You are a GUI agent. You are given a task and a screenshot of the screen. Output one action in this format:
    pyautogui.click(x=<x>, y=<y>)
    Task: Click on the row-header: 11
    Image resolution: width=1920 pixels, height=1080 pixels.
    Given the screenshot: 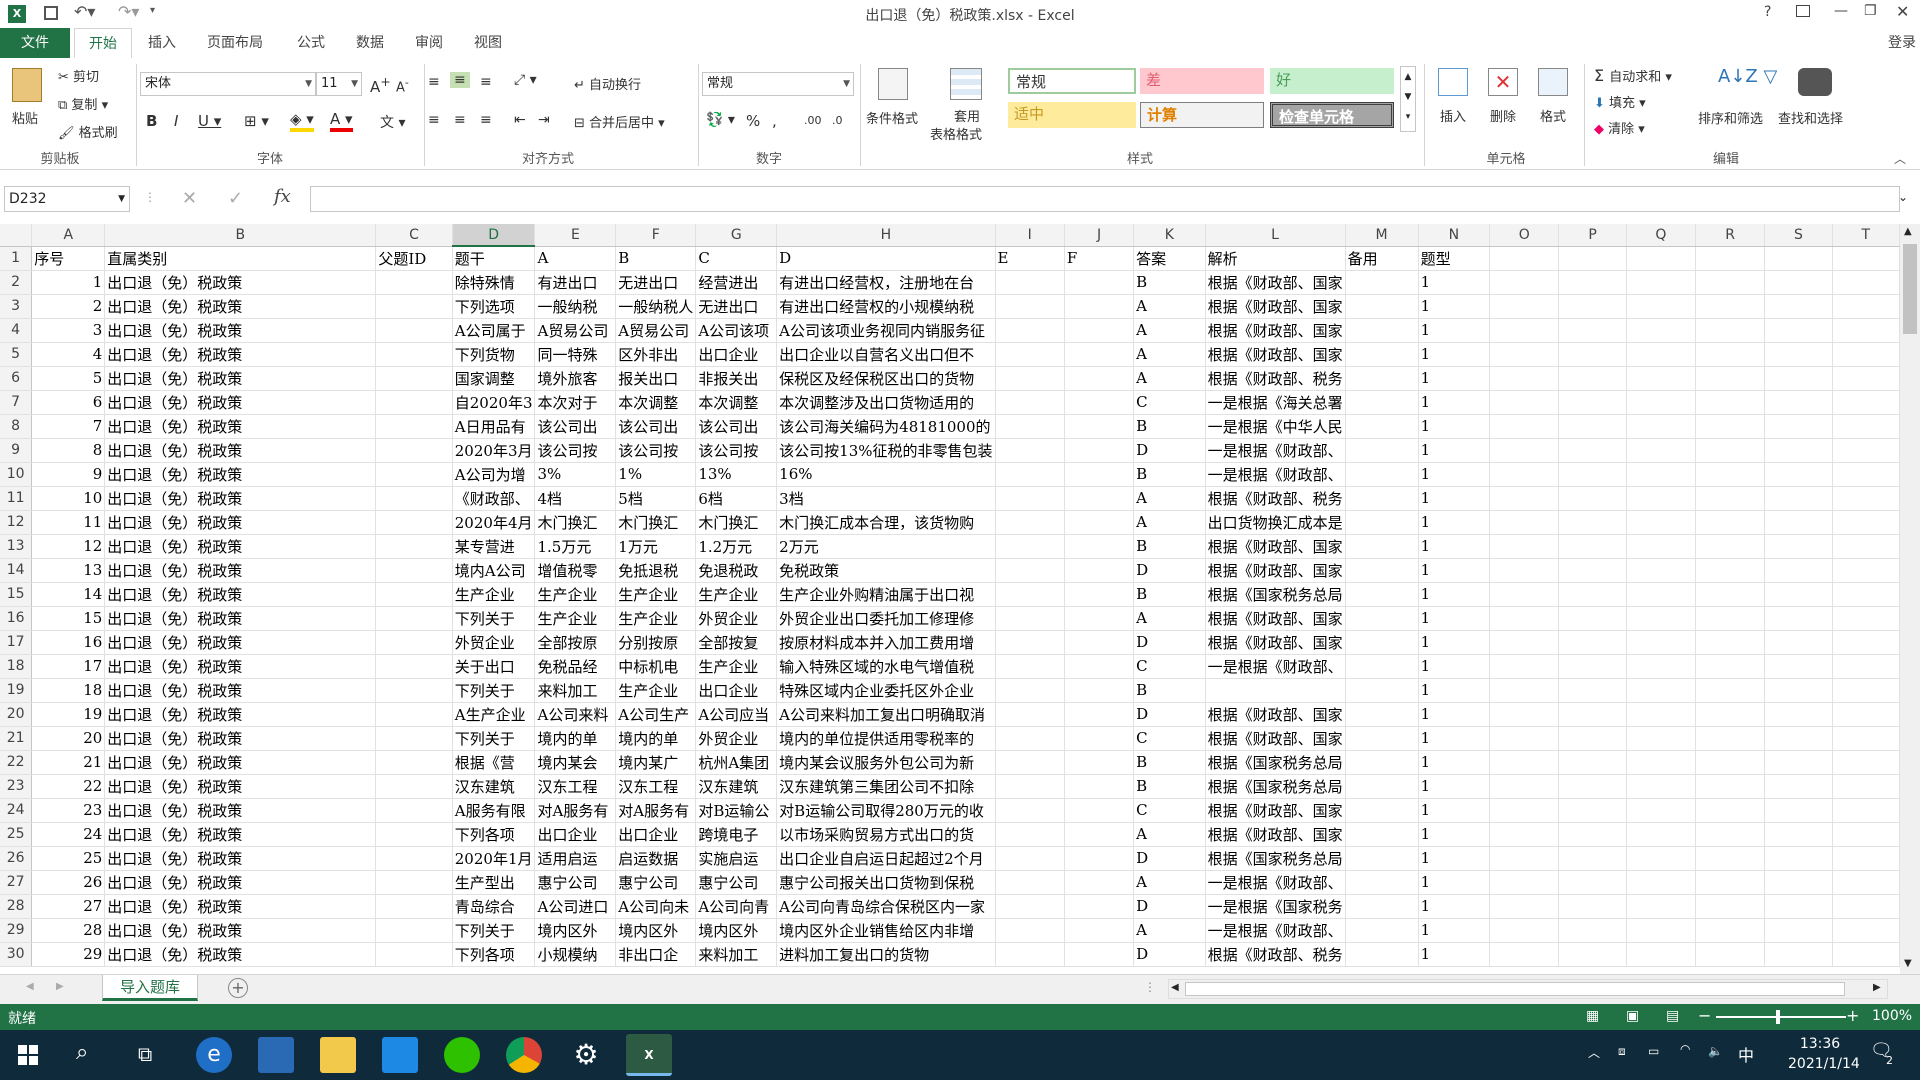 What is the action you would take?
    pyautogui.click(x=16, y=498)
    